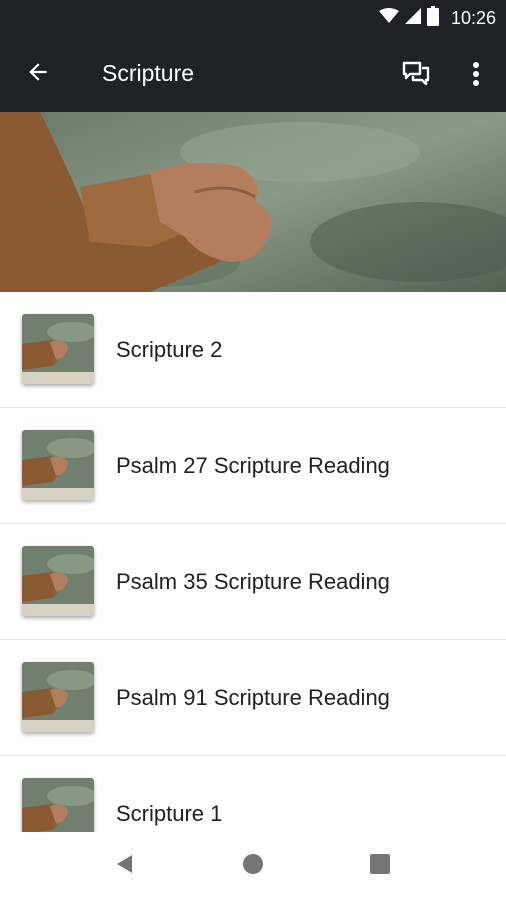  I want to click on back-button, so click(38, 74).